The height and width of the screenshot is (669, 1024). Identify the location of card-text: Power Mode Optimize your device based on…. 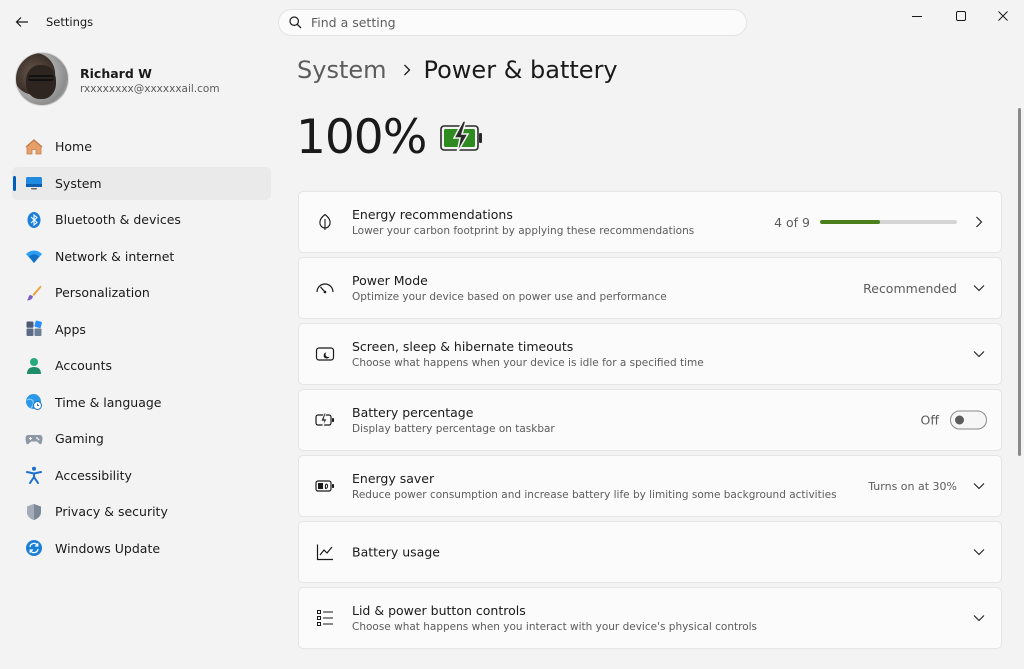
(509, 288).